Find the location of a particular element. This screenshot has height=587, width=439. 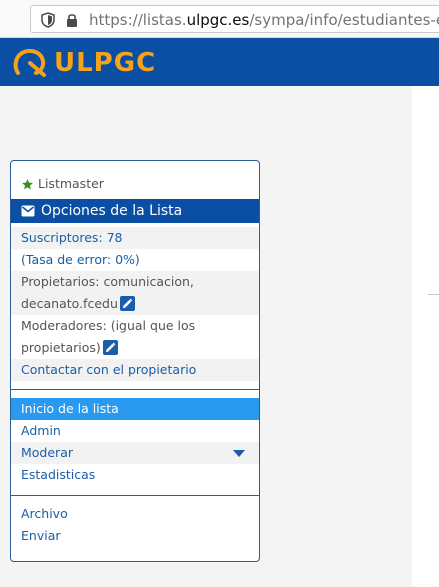

owners-line2: decanato.fcedu is located at coordinates (140, 304).